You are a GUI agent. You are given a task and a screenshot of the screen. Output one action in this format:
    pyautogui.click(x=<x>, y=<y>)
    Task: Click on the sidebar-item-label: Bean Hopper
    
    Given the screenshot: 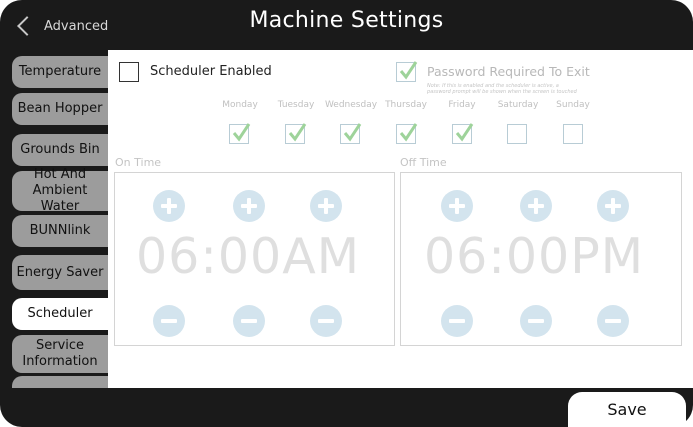 What is the action you would take?
    pyautogui.click(x=60, y=108)
    